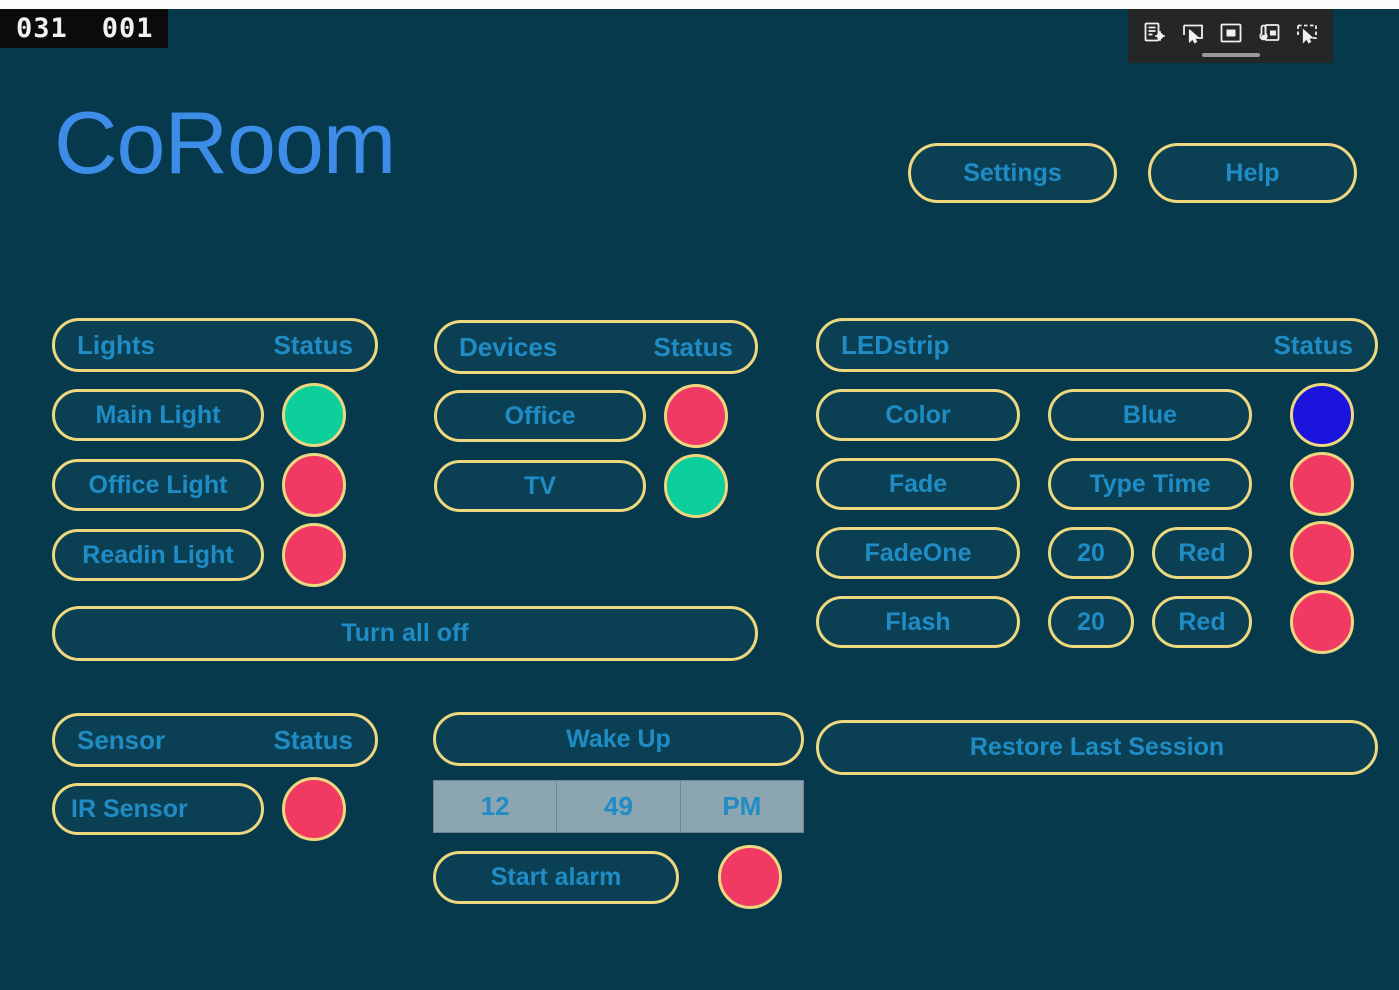 The width and height of the screenshot is (1399, 990). What do you see at coordinates (127, 28) in the screenshot?
I see `counter-right-value: 001` at bounding box center [127, 28].